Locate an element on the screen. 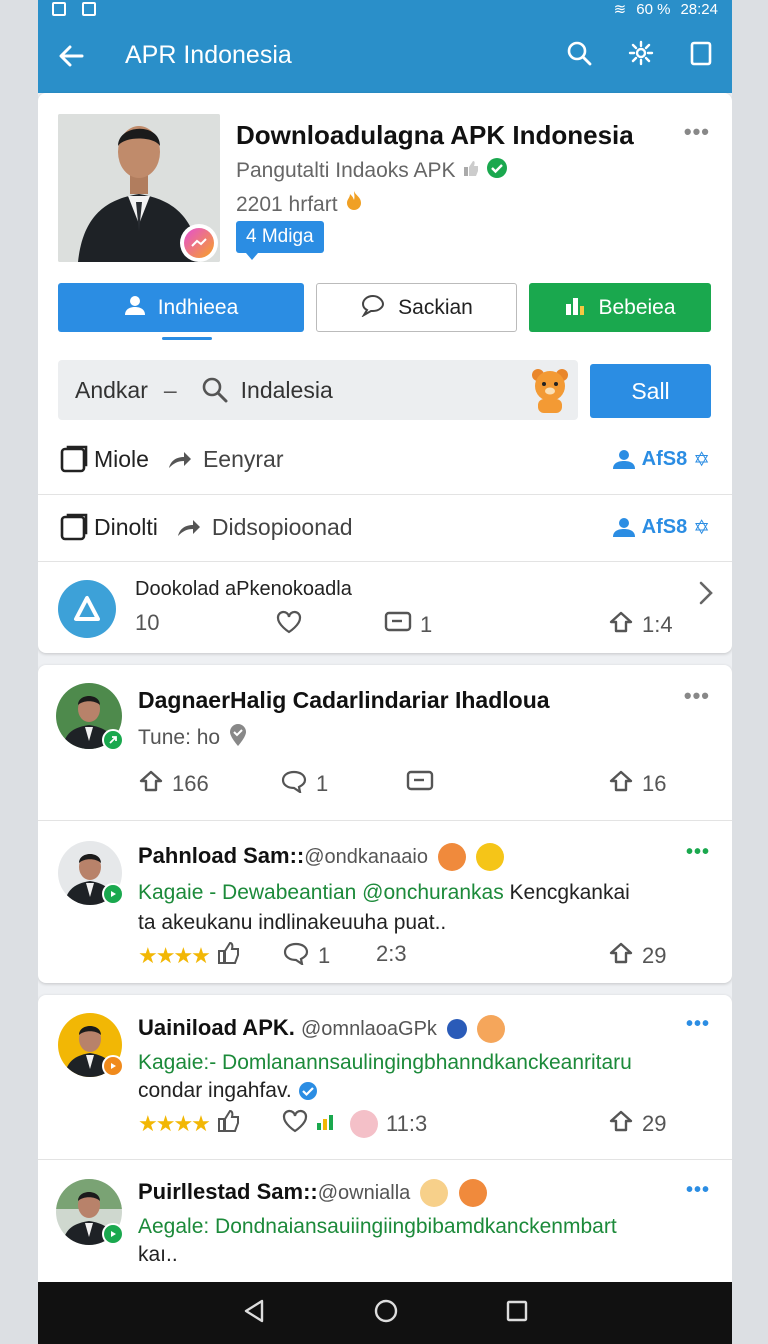 Image resolution: width=768 pixels, height=1344 pixels. post-highlight-text: Kagaie - Dewabeantian @onchurankas is located at coordinates (321, 892).